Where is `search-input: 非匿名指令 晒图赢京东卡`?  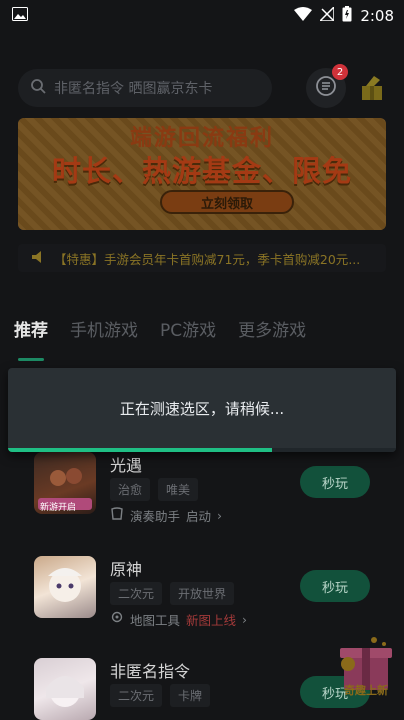
search-input: 非匿名指令 晒图赢京东卡 is located at coordinates (145, 88).